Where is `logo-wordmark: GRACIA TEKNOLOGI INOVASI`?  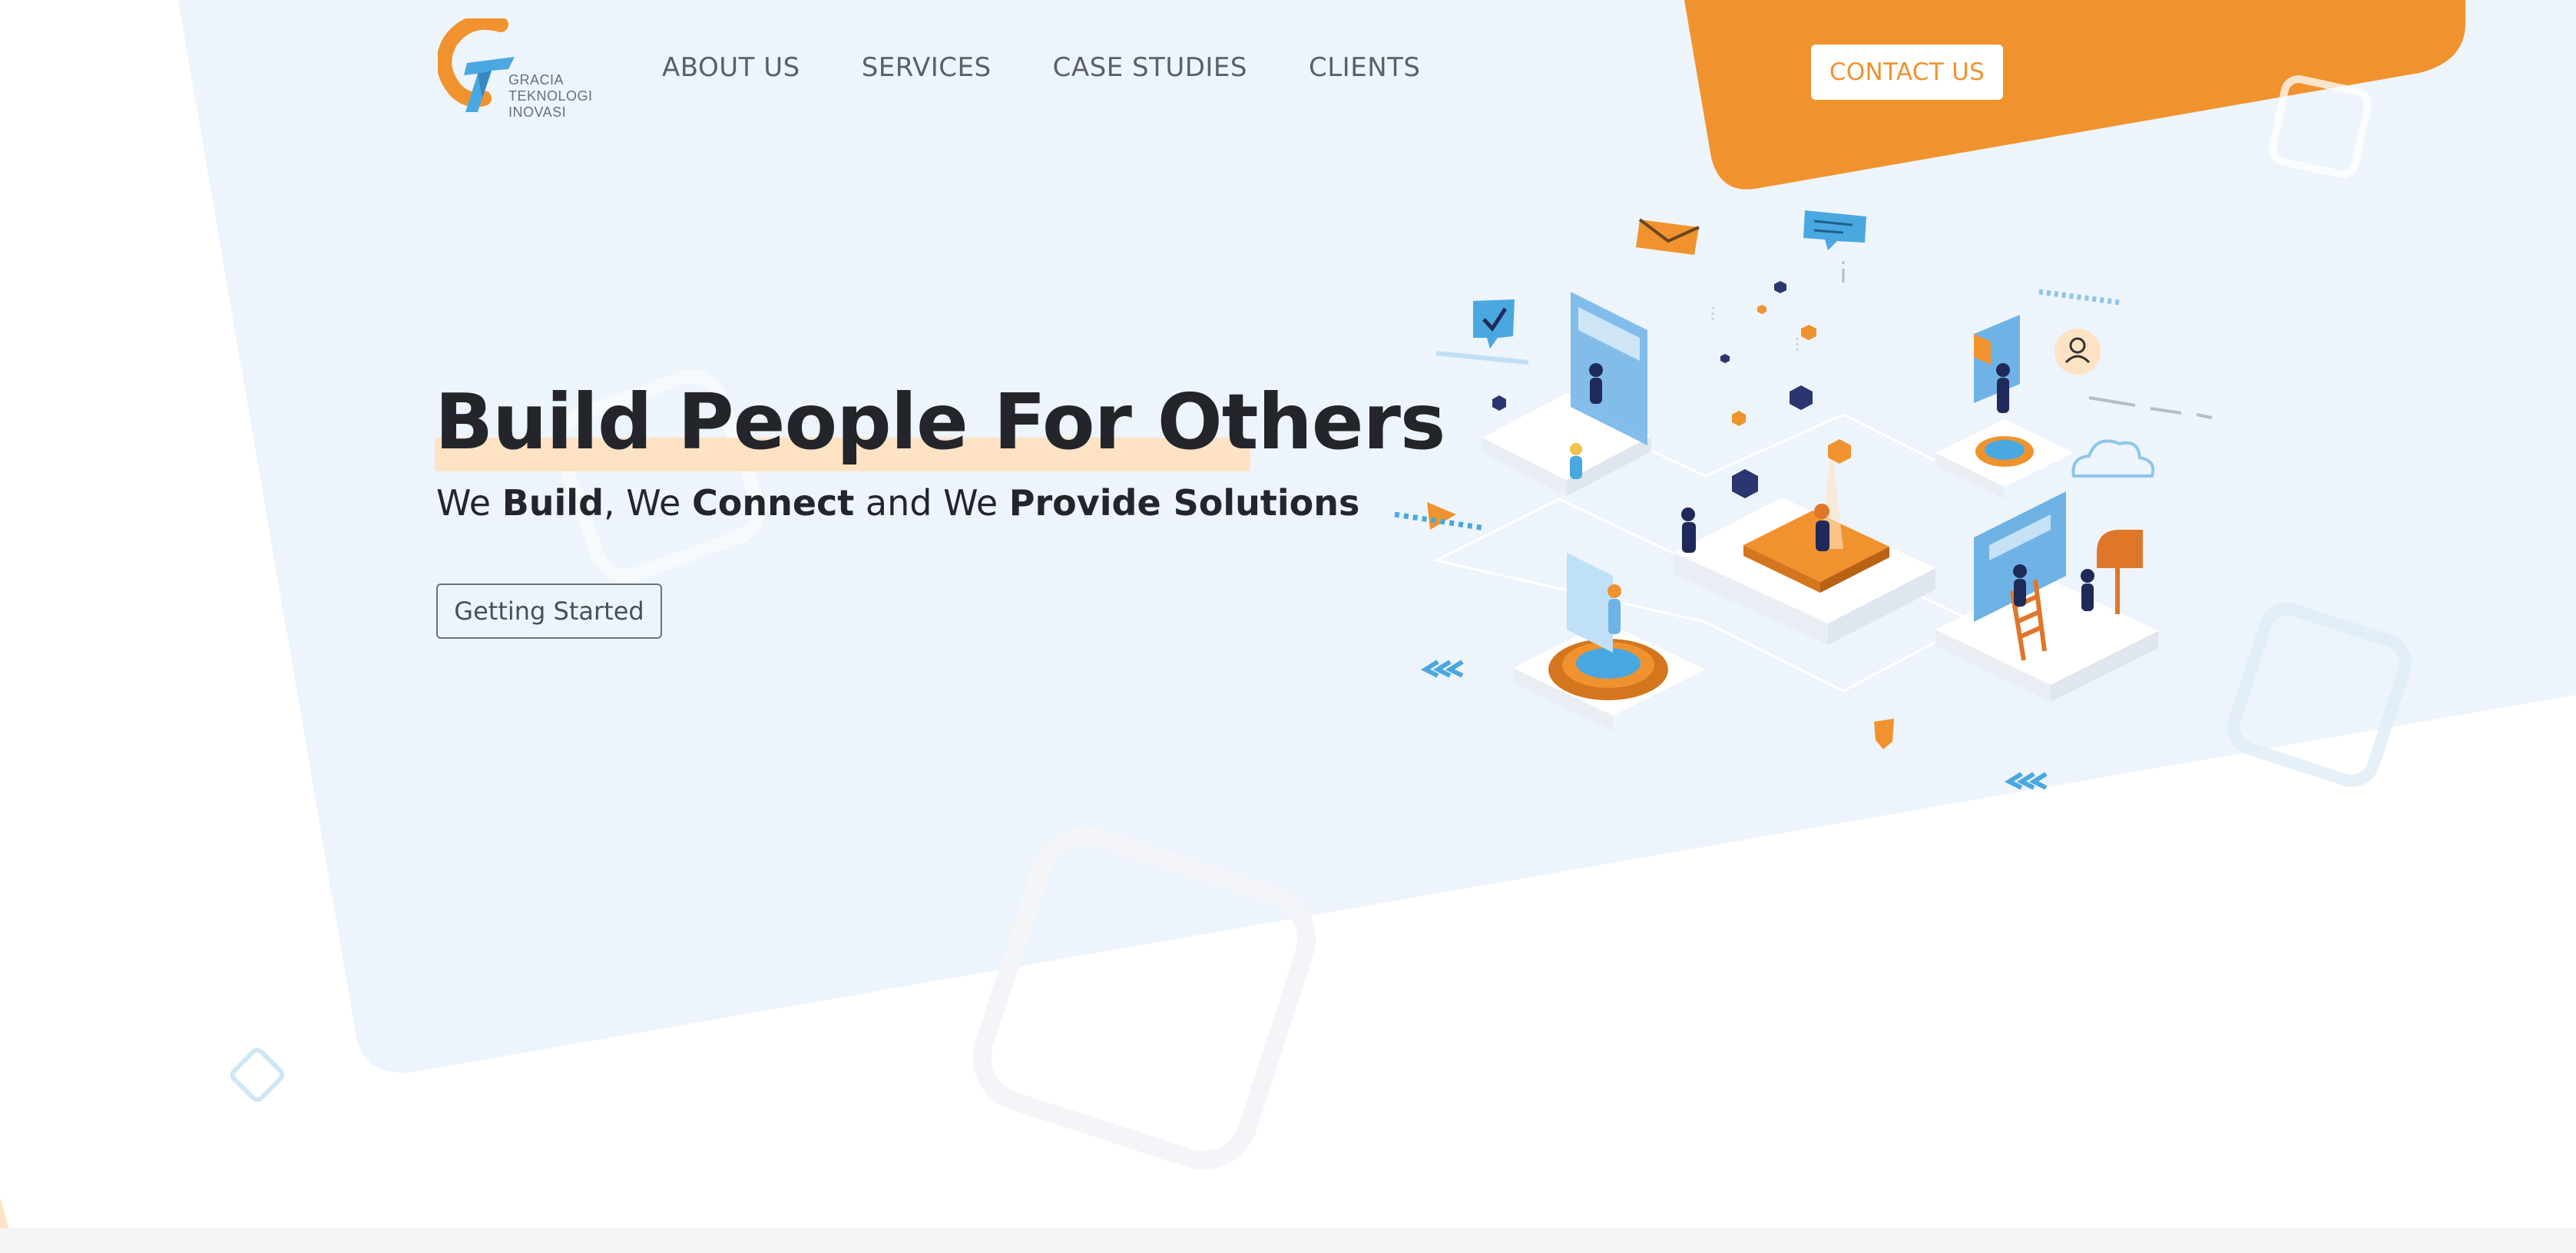 logo-wordmark: GRACIA TEKNOLOGI INOVASI is located at coordinates (558, 97).